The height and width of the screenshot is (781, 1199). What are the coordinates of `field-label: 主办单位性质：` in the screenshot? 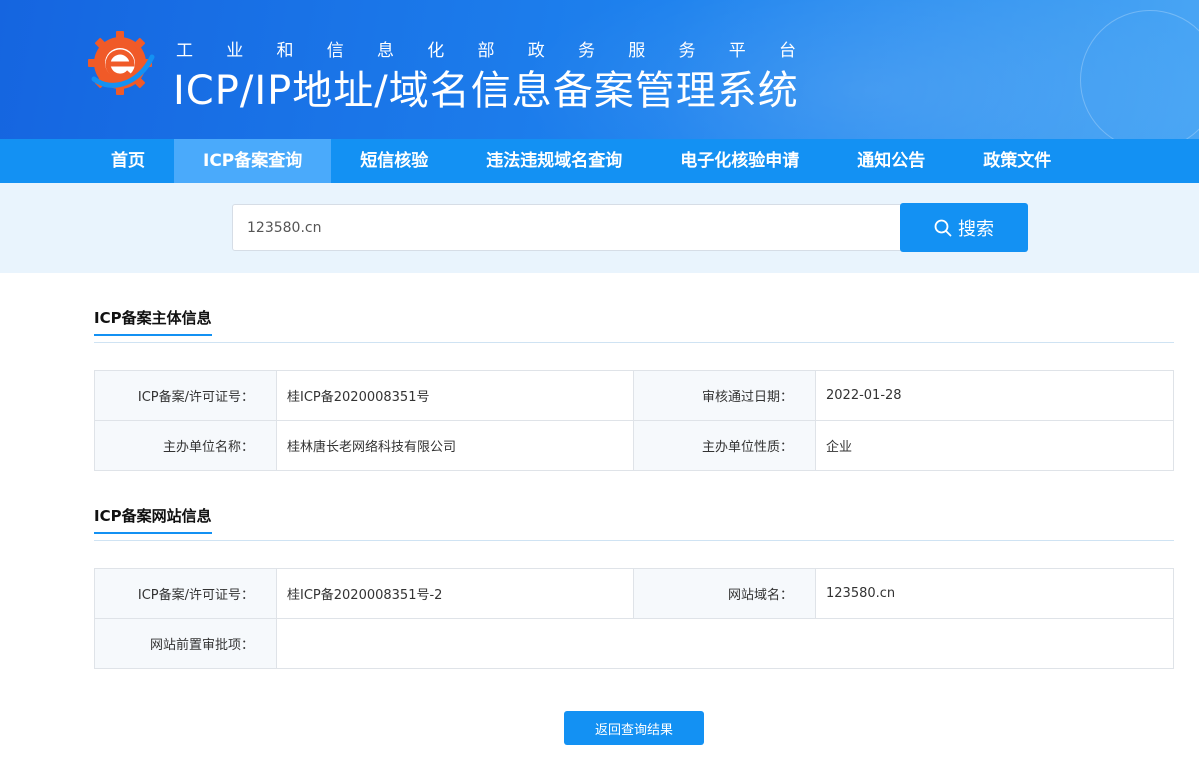 It's located at (724, 445).